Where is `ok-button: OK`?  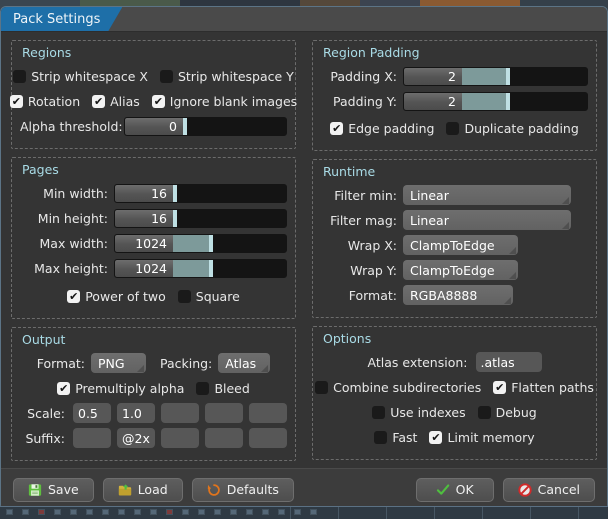 ok-button: OK is located at coordinates (454, 489).